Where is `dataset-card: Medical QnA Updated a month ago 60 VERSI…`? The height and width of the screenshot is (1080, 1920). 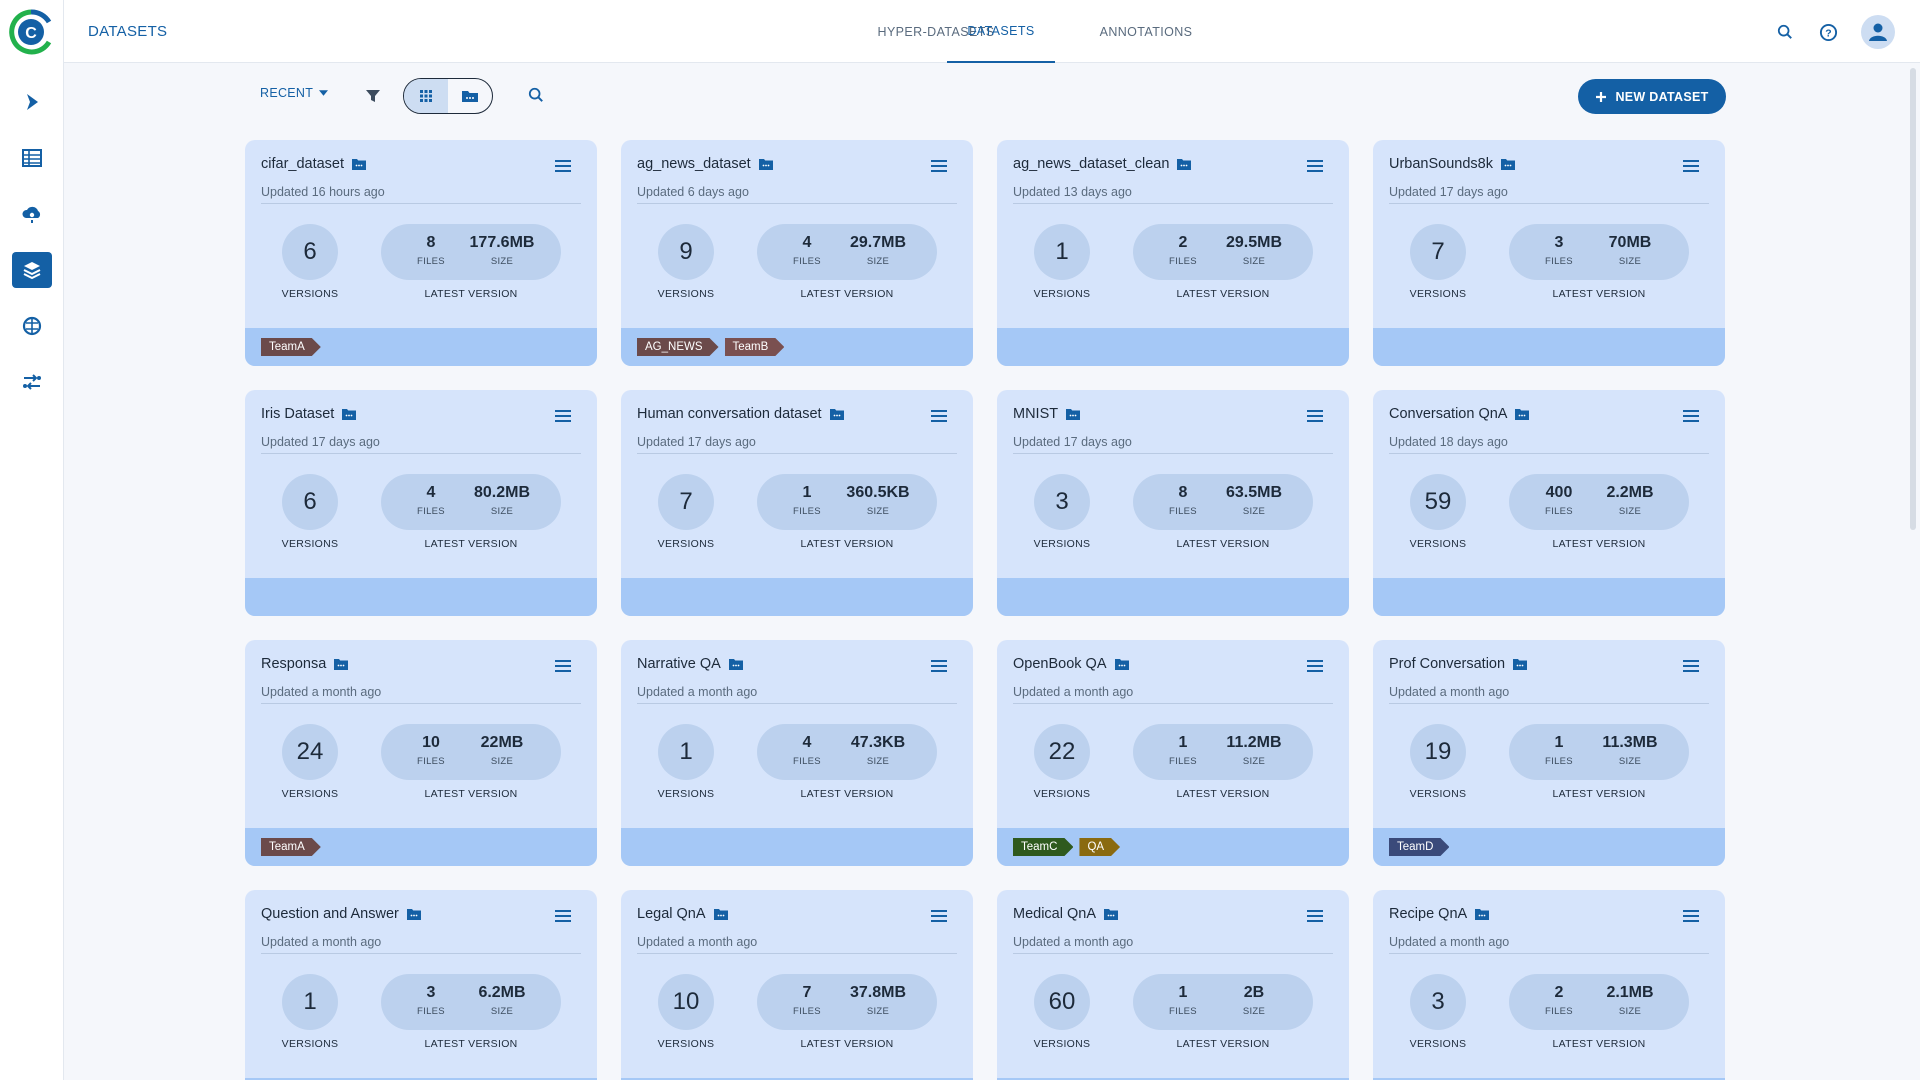
dataset-card: Medical QnA Updated a month ago 60 VERSI… is located at coordinates (1173, 985).